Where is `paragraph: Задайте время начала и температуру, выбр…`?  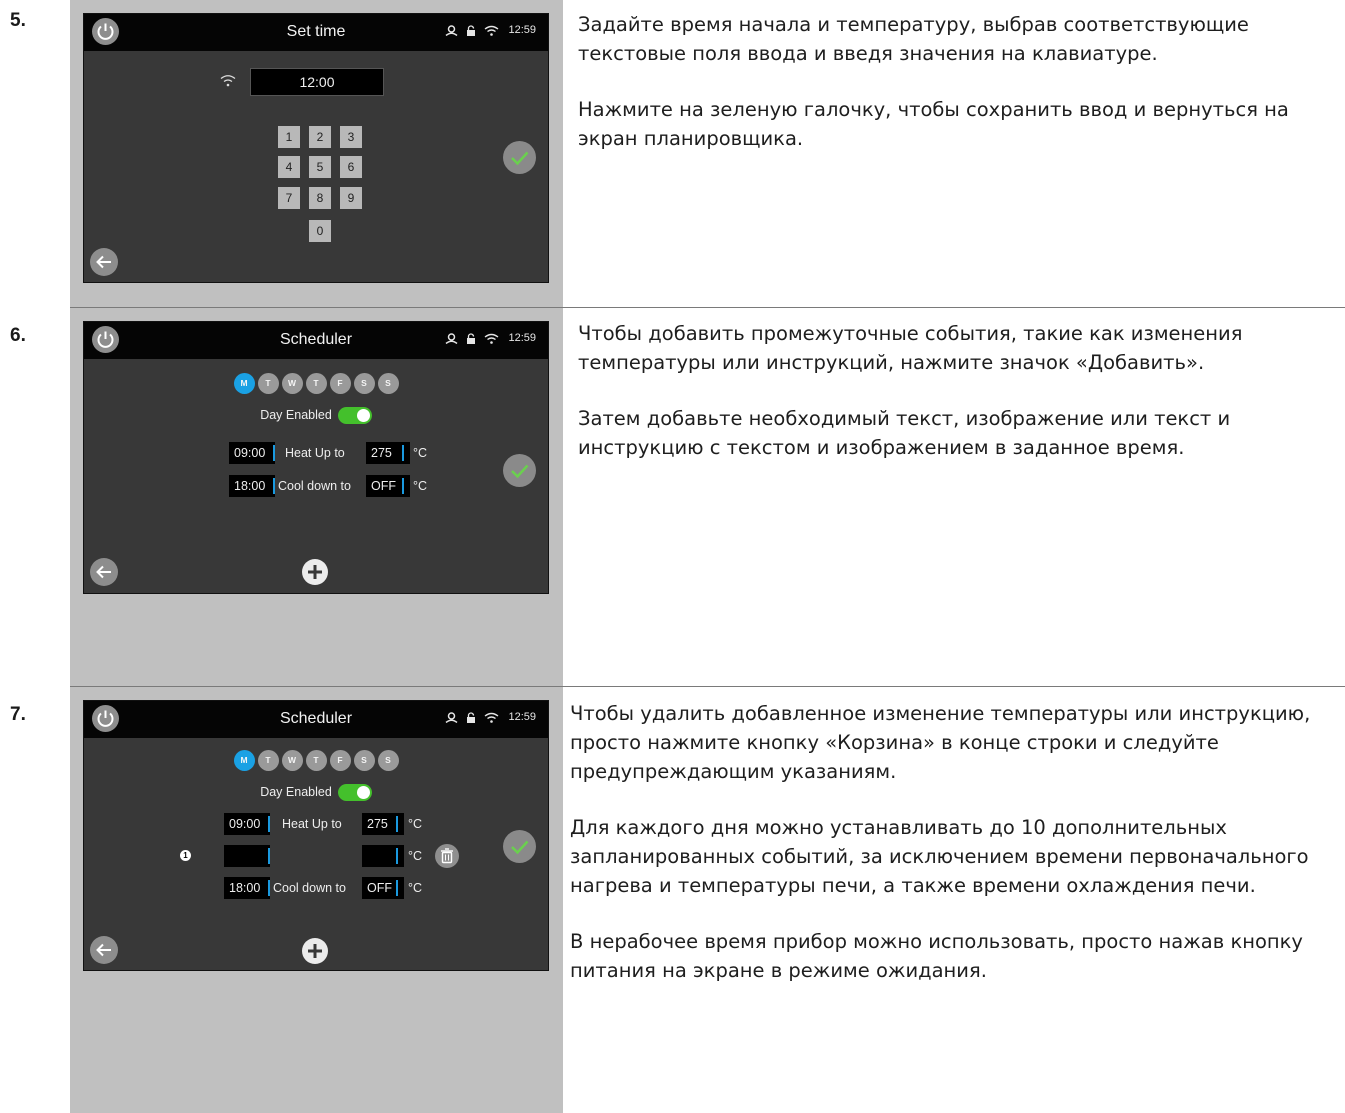
paragraph: Задайте время начала и температуру, выбр… is located at coordinates (913, 39).